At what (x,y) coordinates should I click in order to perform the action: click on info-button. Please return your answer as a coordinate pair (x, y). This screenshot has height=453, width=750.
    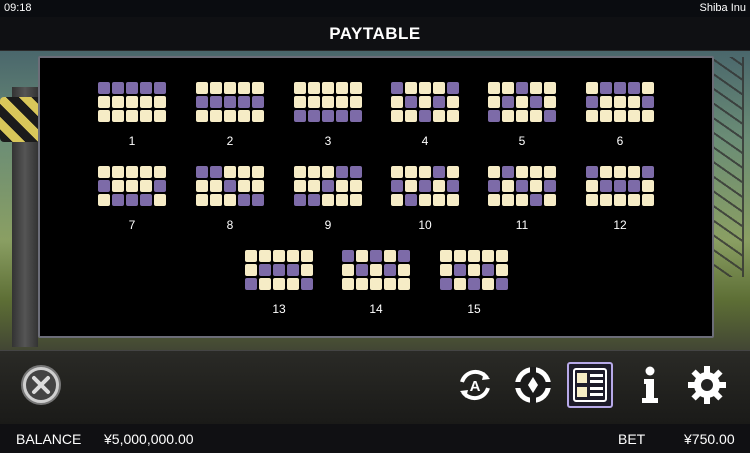
    Looking at the image, I should click on (650, 385).